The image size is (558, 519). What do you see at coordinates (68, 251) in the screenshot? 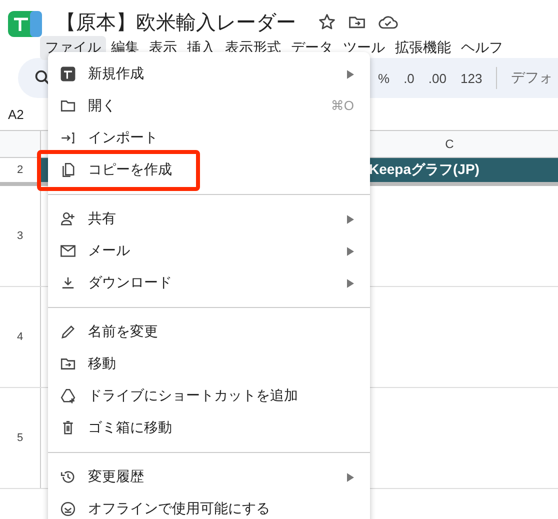
I see `mail-icon` at bounding box center [68, 251].